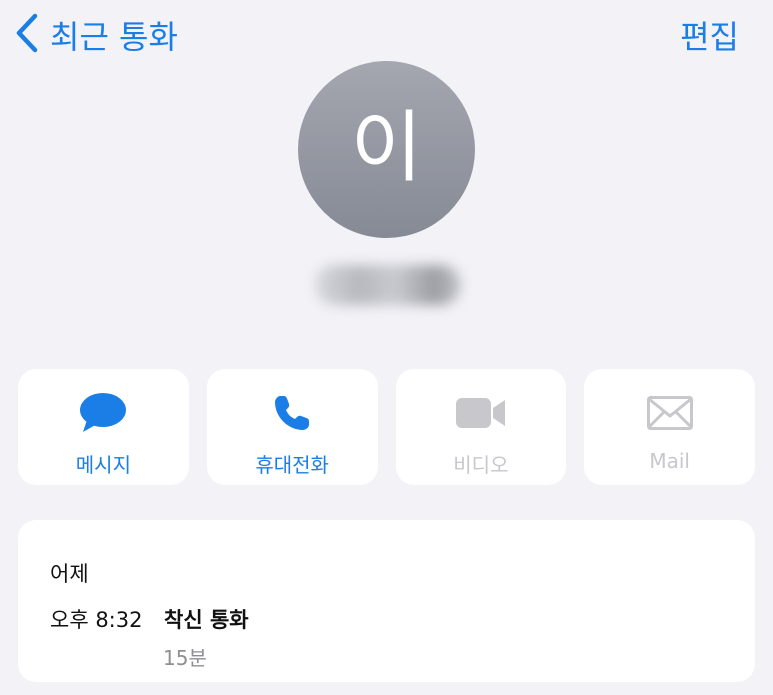 The height and width of the screenshot is (695, 773). What do you see at coordinates (103, 413) in the screenshot?
I see `message-bubble-icon` at bounding box center [103, 413].